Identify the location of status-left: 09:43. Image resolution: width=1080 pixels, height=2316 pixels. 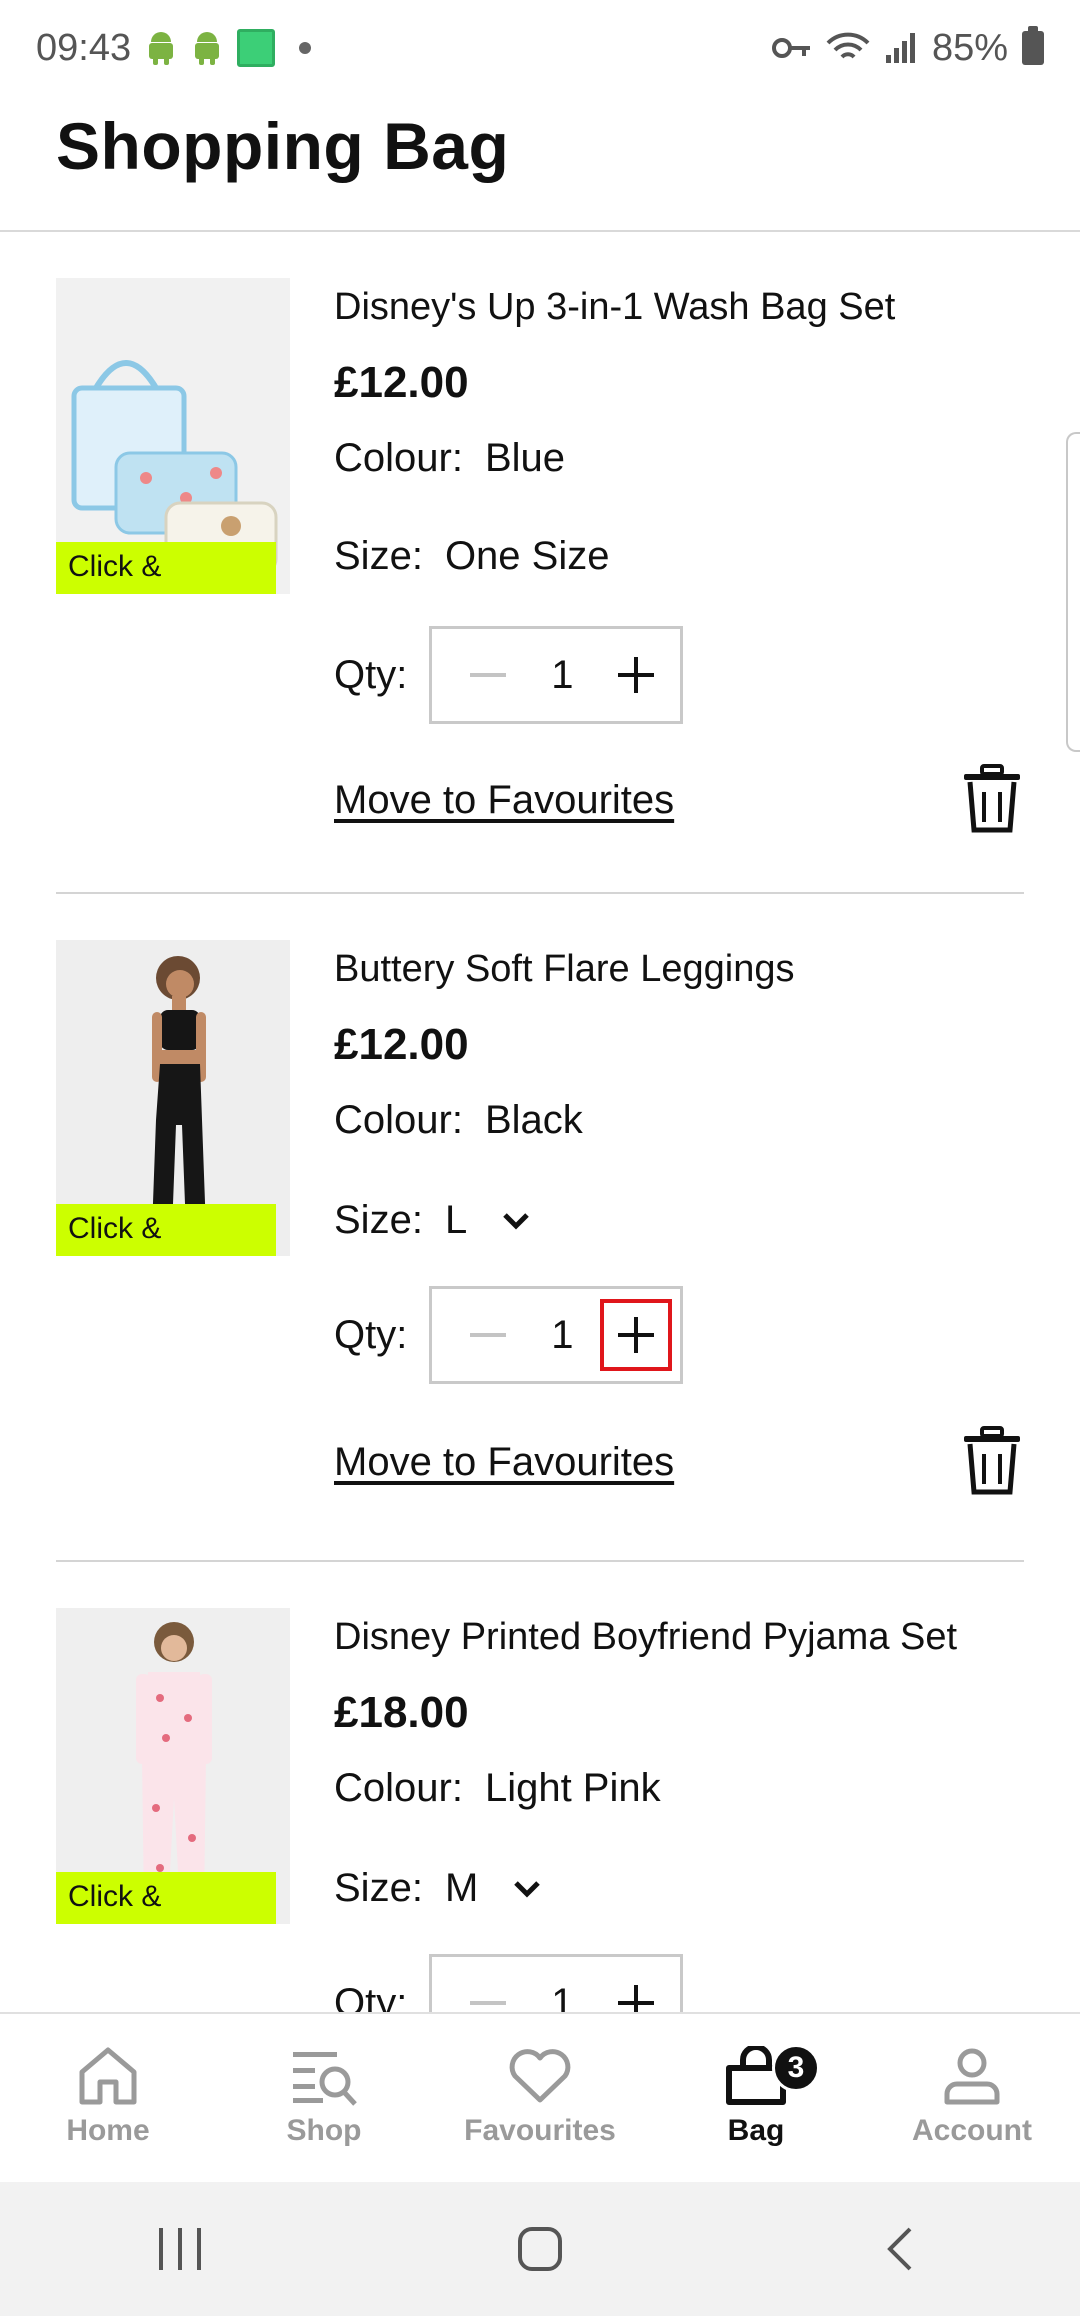
(174, 48).